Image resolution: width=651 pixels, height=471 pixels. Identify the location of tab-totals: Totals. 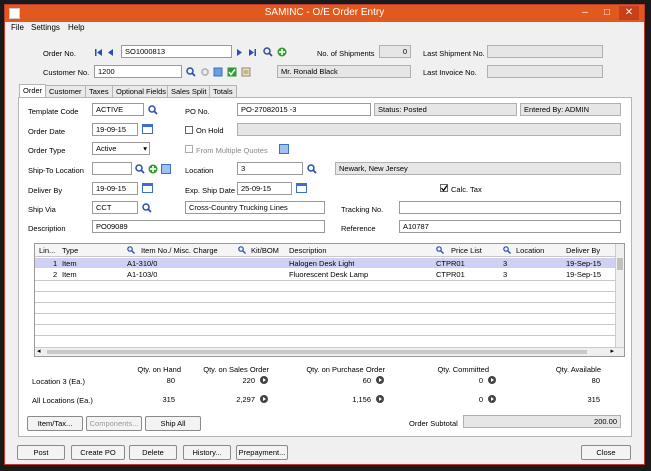
(223, 91).